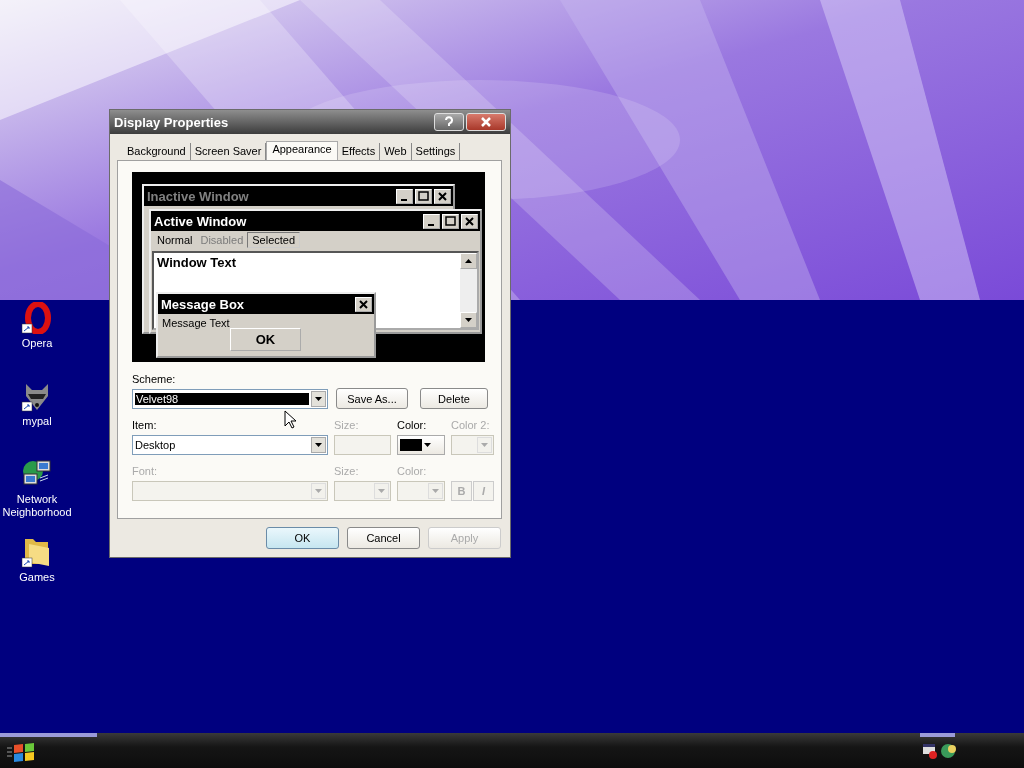 Image resolution: width=1024 pixels, height=768 pixels. I want to click on desktop-icon-label: Opera, so click(37, 343).